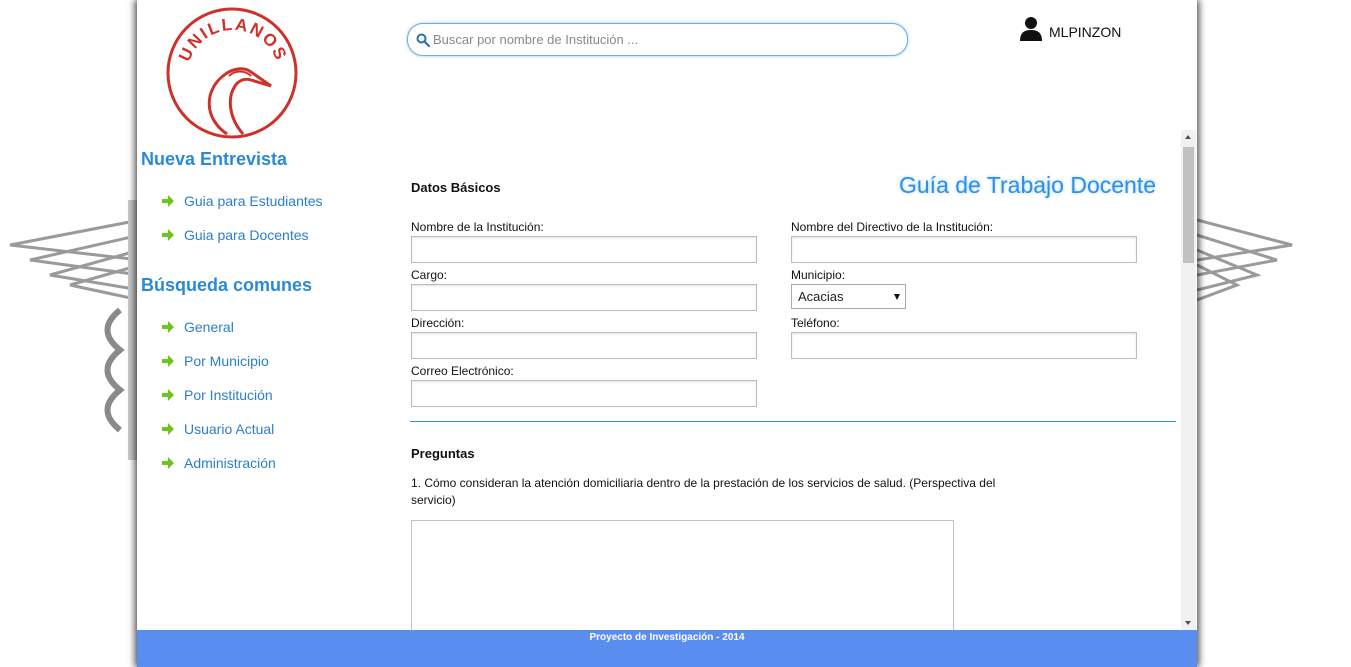 This screenshot has height=667, width=1351. I want to click on nav-item-current-user: Usuario Actual, so click(217, 429).